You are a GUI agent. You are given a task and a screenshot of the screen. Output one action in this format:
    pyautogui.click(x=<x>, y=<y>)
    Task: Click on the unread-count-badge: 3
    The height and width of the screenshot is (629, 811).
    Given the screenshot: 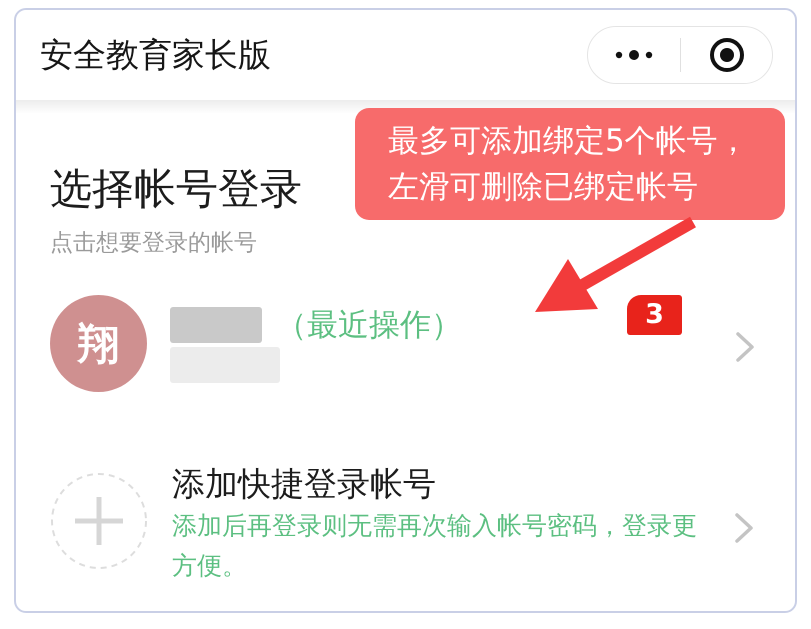 What is the action you would take?
    pyautogui.click(x=654, y=315)
    